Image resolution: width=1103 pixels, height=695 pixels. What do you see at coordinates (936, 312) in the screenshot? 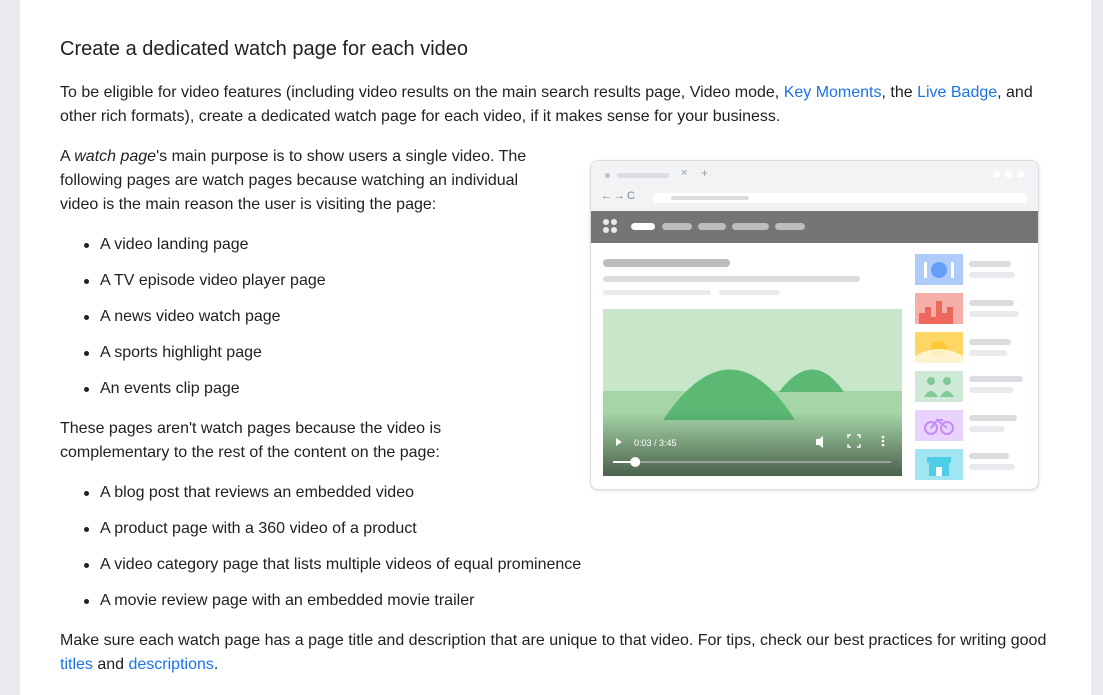
I see `city-icon` at bounding box center [936, 312].